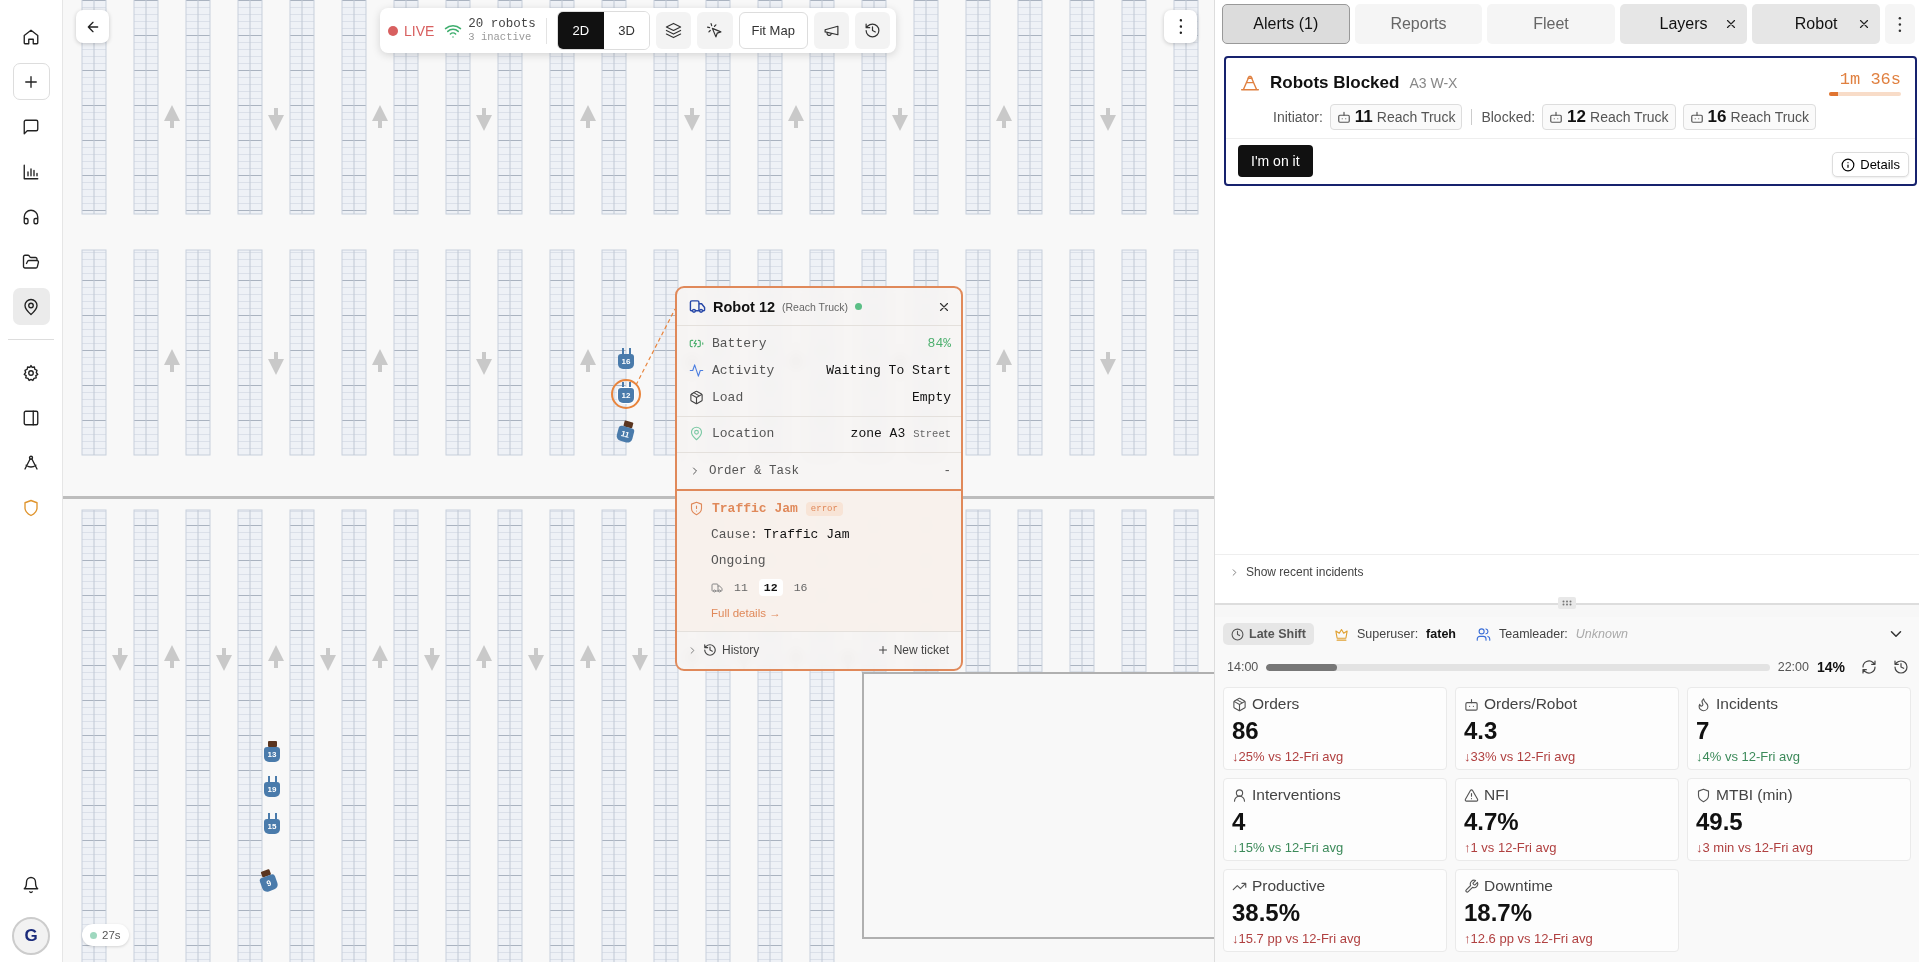 The height and width of the screenshot is (962, 1919). What do you see at coordinates (1869, 667) in the screenshot?
I see `refresh-icon` at bounding box center [1869, 667].